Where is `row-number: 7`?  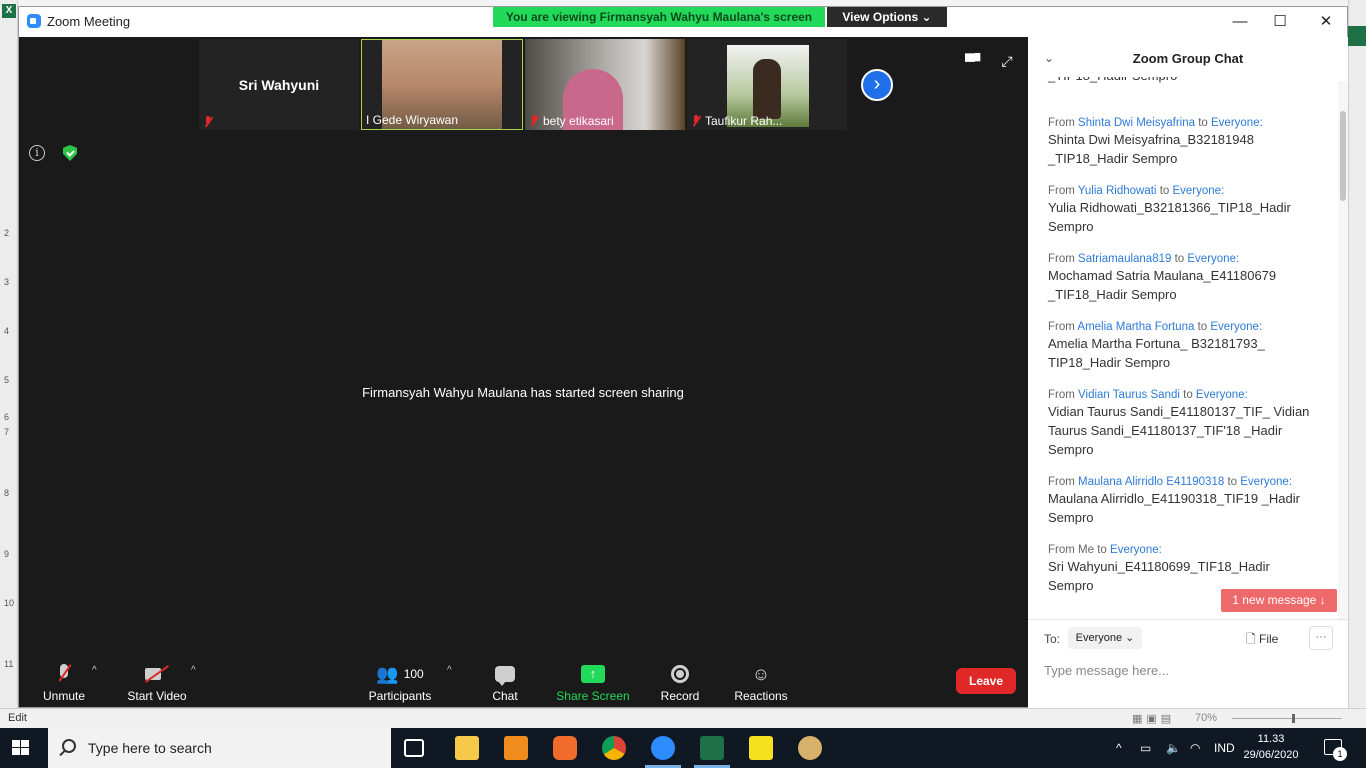 row-number: 7 is located at coordinates (7, 432).